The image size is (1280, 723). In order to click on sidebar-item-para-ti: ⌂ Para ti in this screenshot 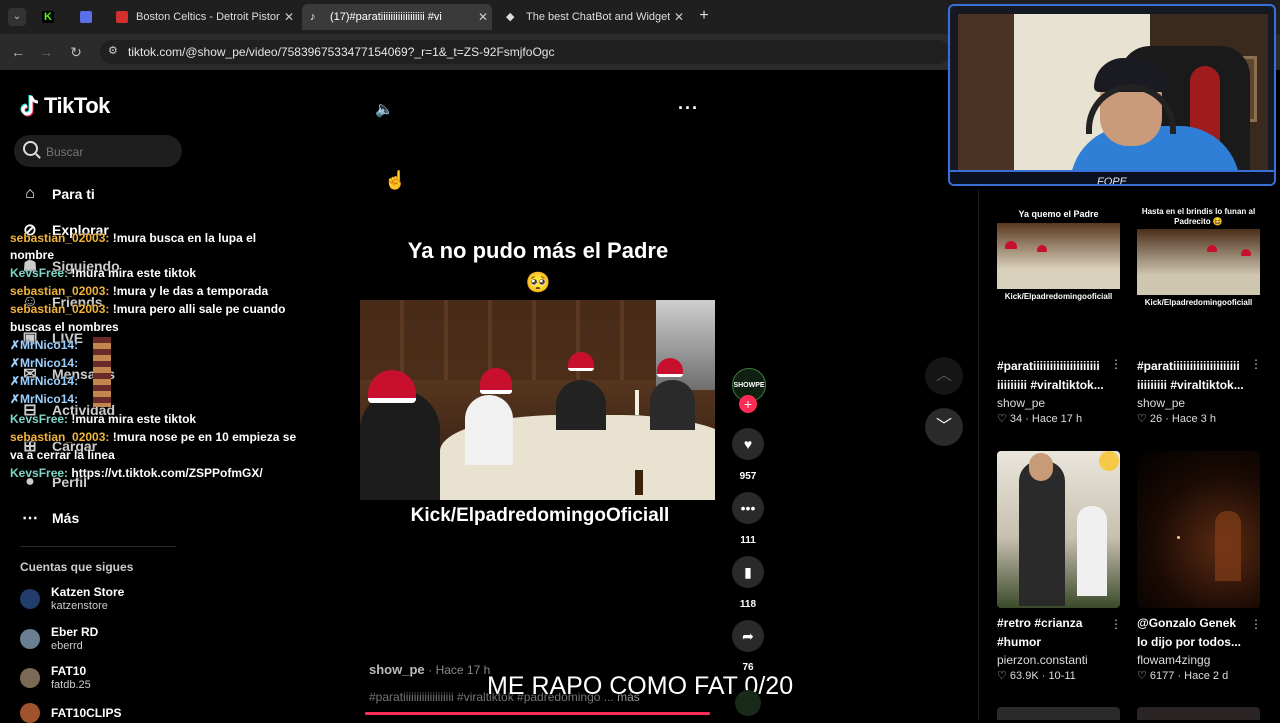, I will do `click(57, 194)`.